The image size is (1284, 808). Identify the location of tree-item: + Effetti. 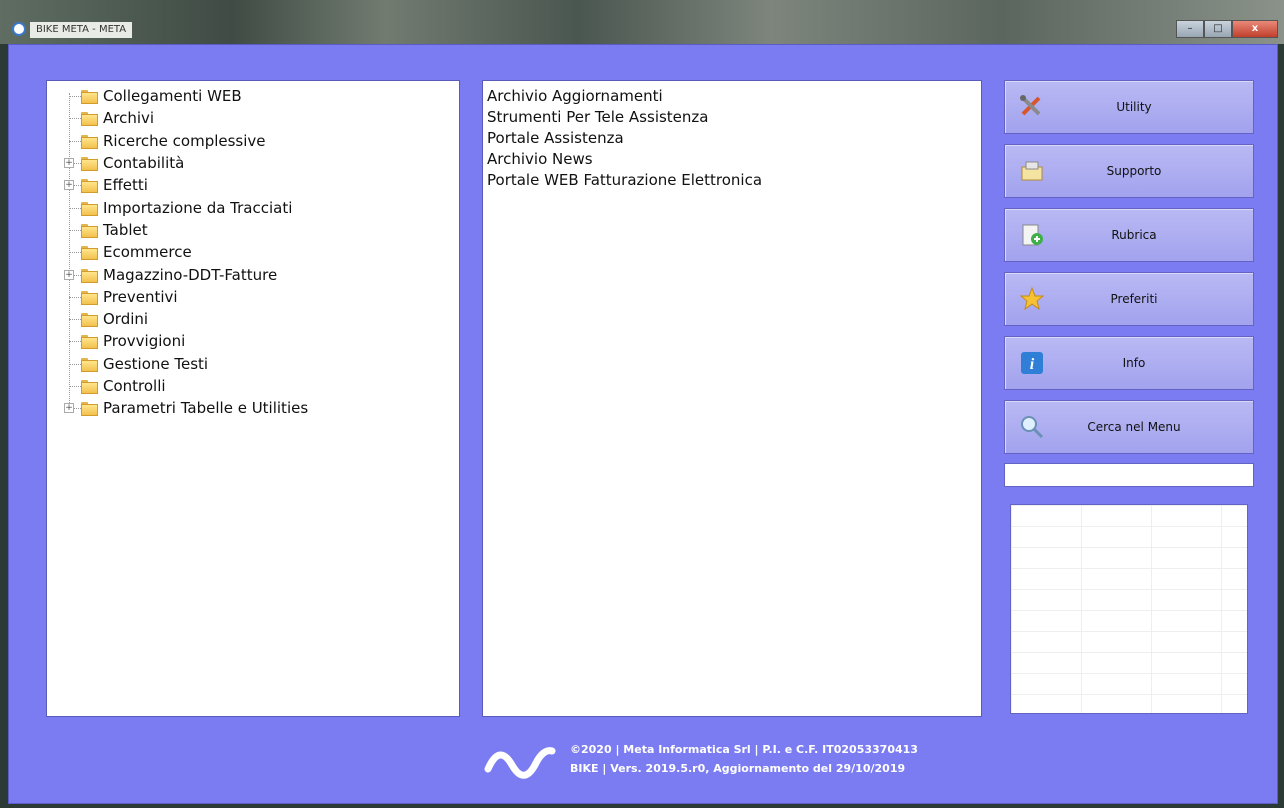
(253, 185).